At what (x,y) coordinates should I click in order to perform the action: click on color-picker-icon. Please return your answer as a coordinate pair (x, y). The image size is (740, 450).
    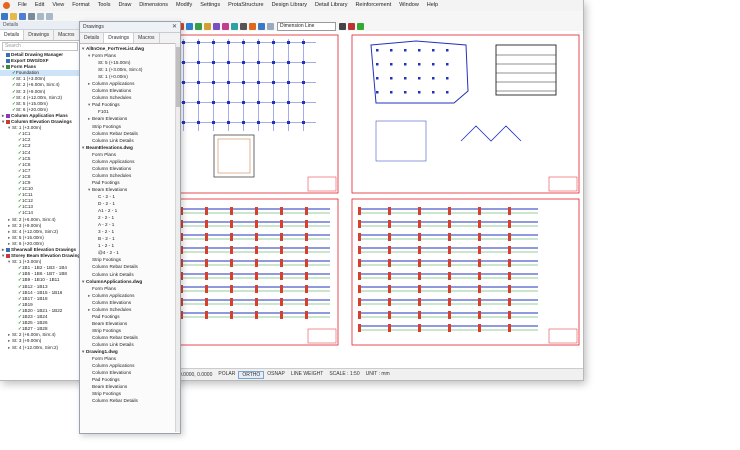
    Looking at the image, I should click on (342, 26).